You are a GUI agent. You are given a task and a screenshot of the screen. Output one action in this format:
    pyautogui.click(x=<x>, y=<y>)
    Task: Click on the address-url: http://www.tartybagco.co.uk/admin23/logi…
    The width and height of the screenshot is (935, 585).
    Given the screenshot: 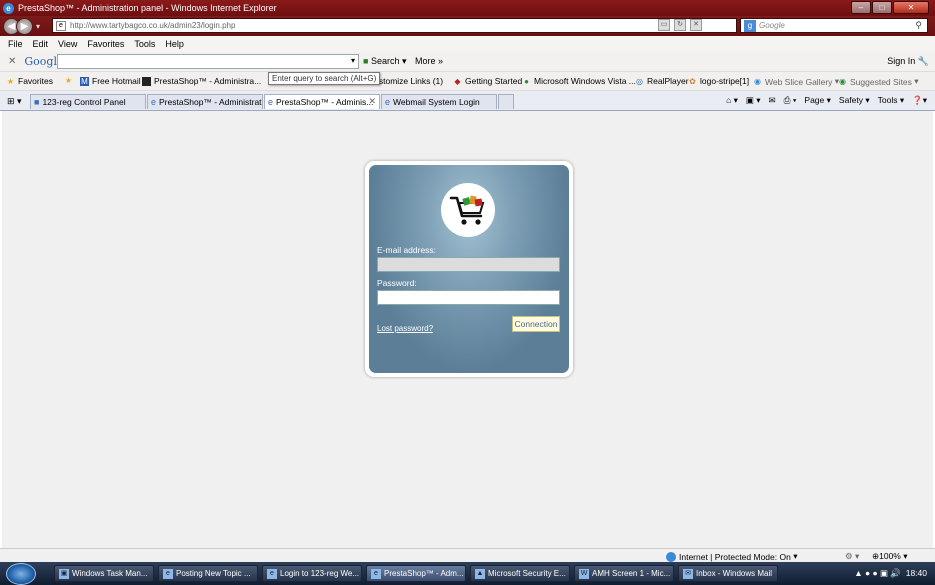 What is the action you would take?
    pyautogui.click(x=153, y=25)
    